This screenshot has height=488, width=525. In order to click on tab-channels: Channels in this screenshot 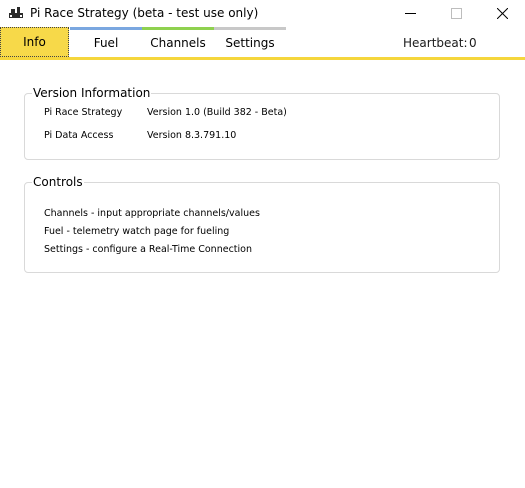, I will do `click(178, 41)`.